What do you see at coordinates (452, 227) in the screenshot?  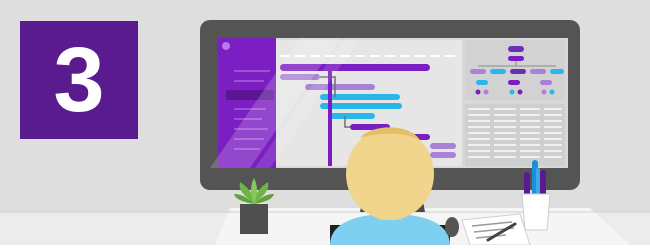 I see `mouse-icon` at bounding box center [452, 227].